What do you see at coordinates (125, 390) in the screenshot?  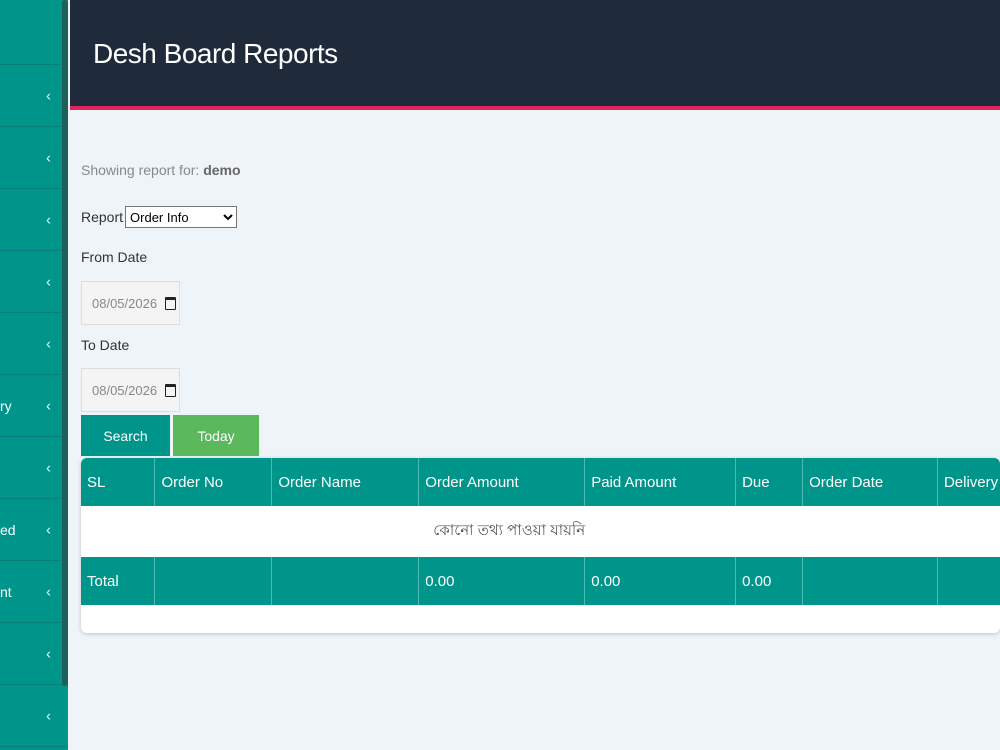 I see `to-date-value: 08/05/2026` at bounding box center [125, 390].